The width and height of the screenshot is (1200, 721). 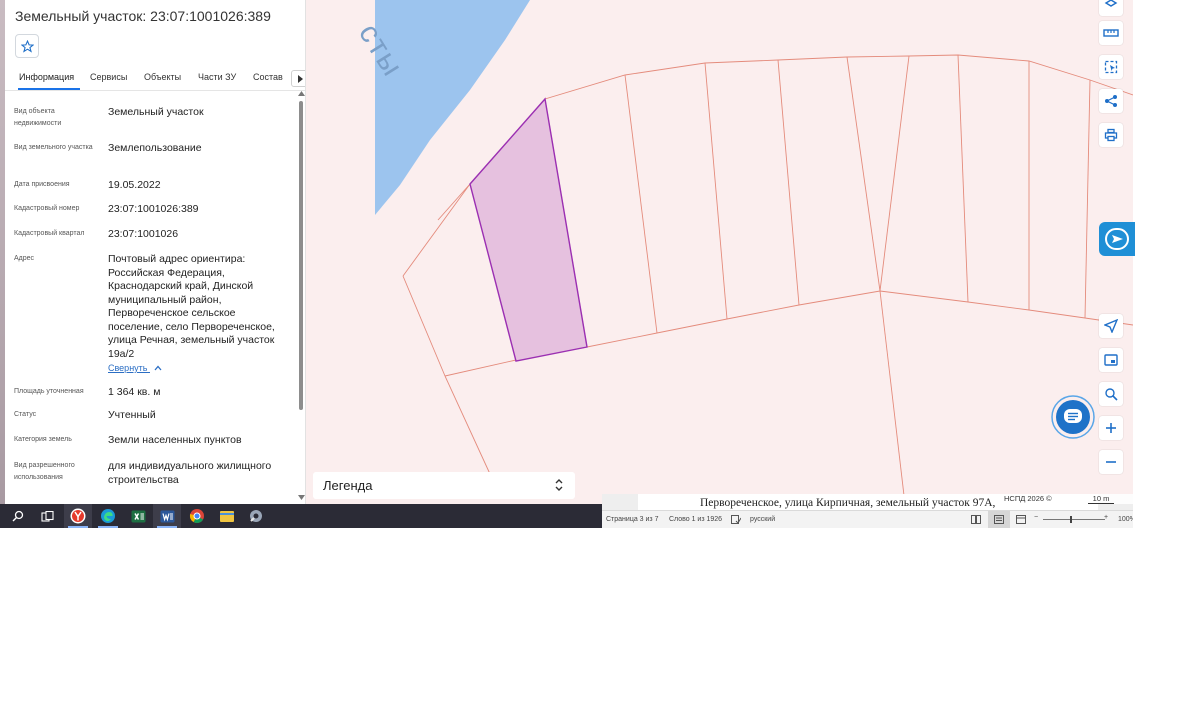 I want to click on tab-parts: Части ЗУ, so click(x=217, y=77).